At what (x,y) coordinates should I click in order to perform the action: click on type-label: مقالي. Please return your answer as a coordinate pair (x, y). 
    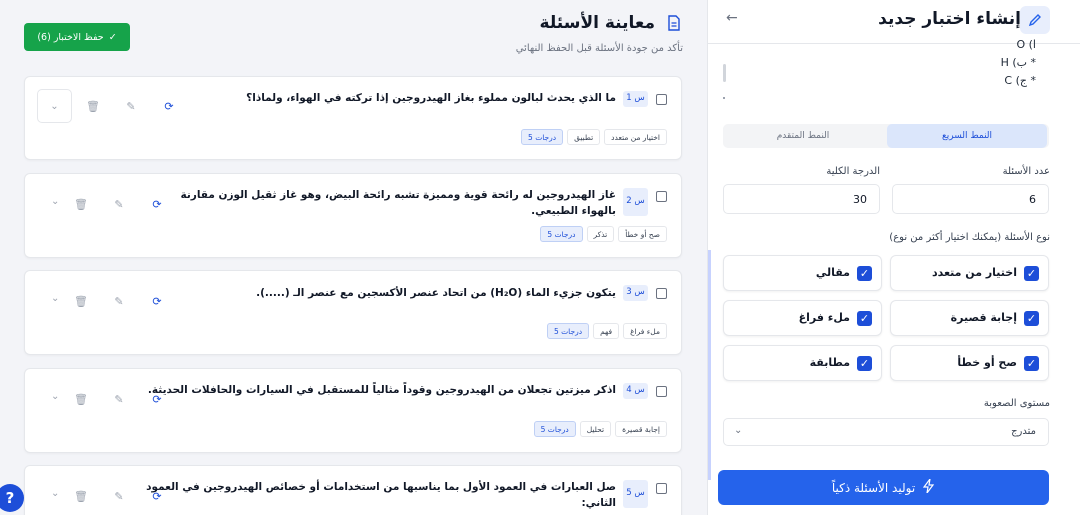
    Looking at the image, I should click on (832, 272).